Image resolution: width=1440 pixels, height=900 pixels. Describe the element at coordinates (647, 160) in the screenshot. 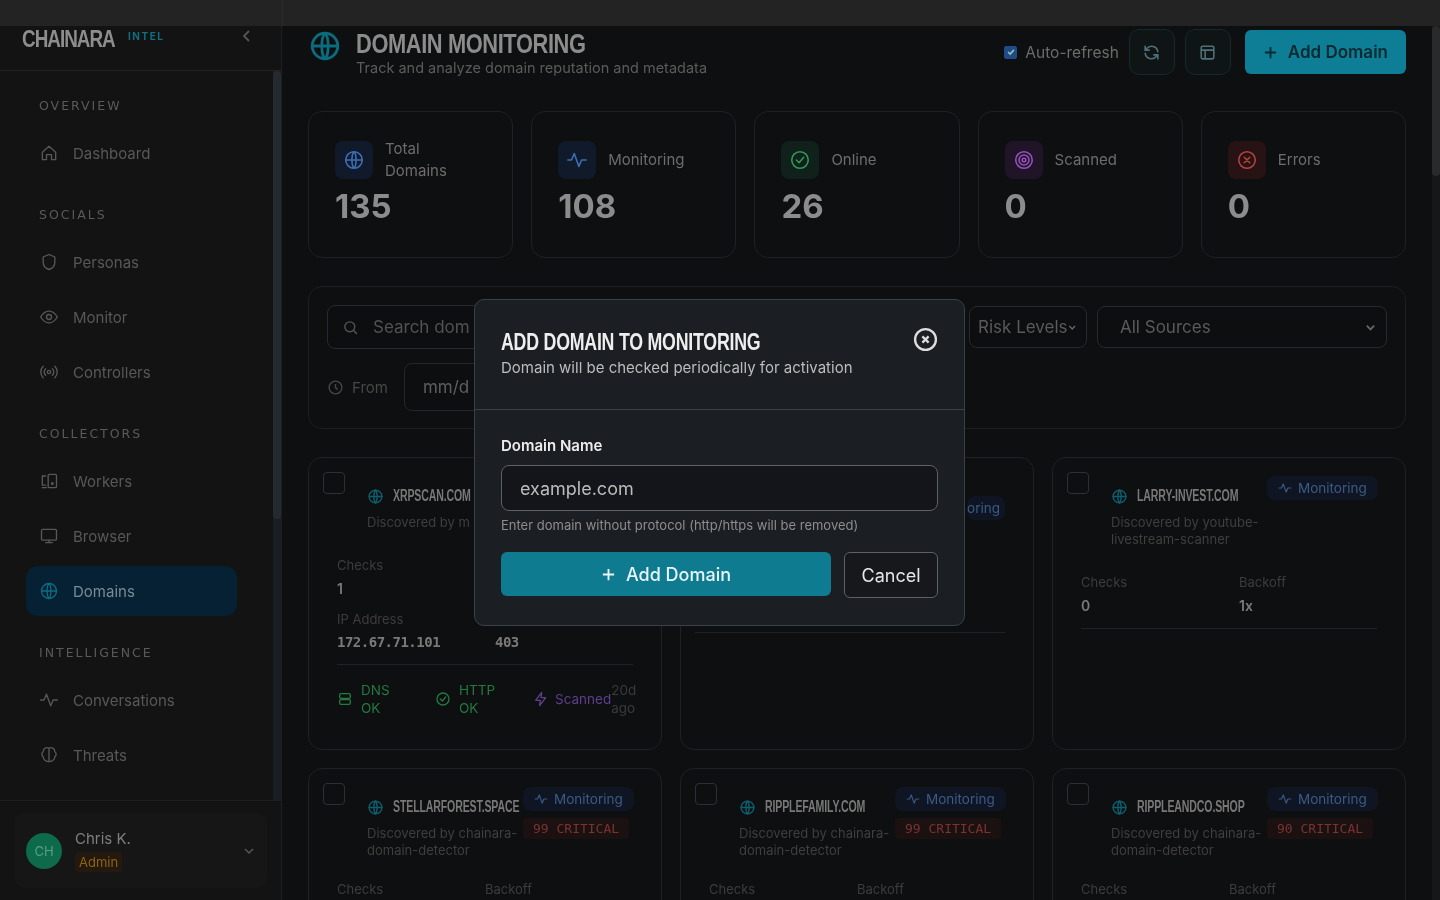

I see `stat-label: Monitoring` at that location.